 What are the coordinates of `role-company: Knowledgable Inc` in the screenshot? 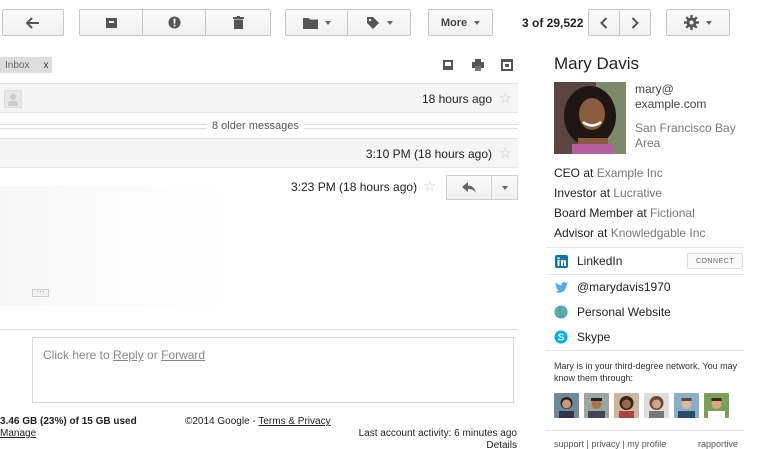 It's located at (658, 233).